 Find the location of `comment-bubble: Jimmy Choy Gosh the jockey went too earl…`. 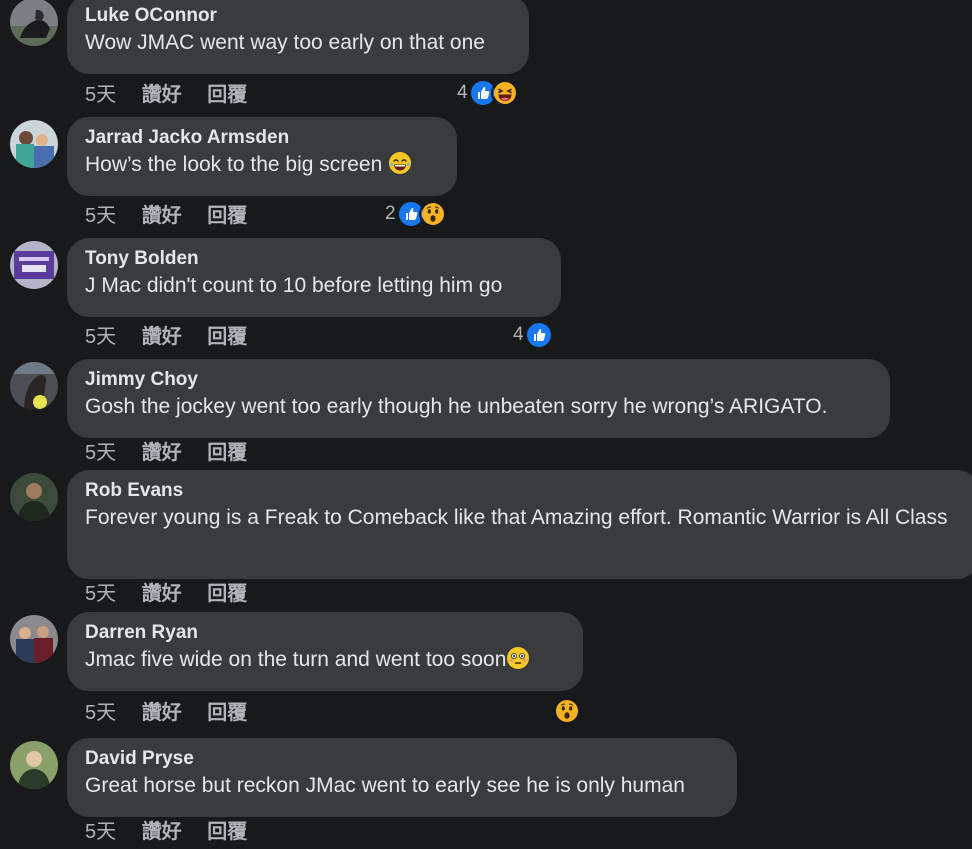

comment-bubble: Jimmy Choy Gosh the jockey went too earl… is located at coordinates (478, 398).